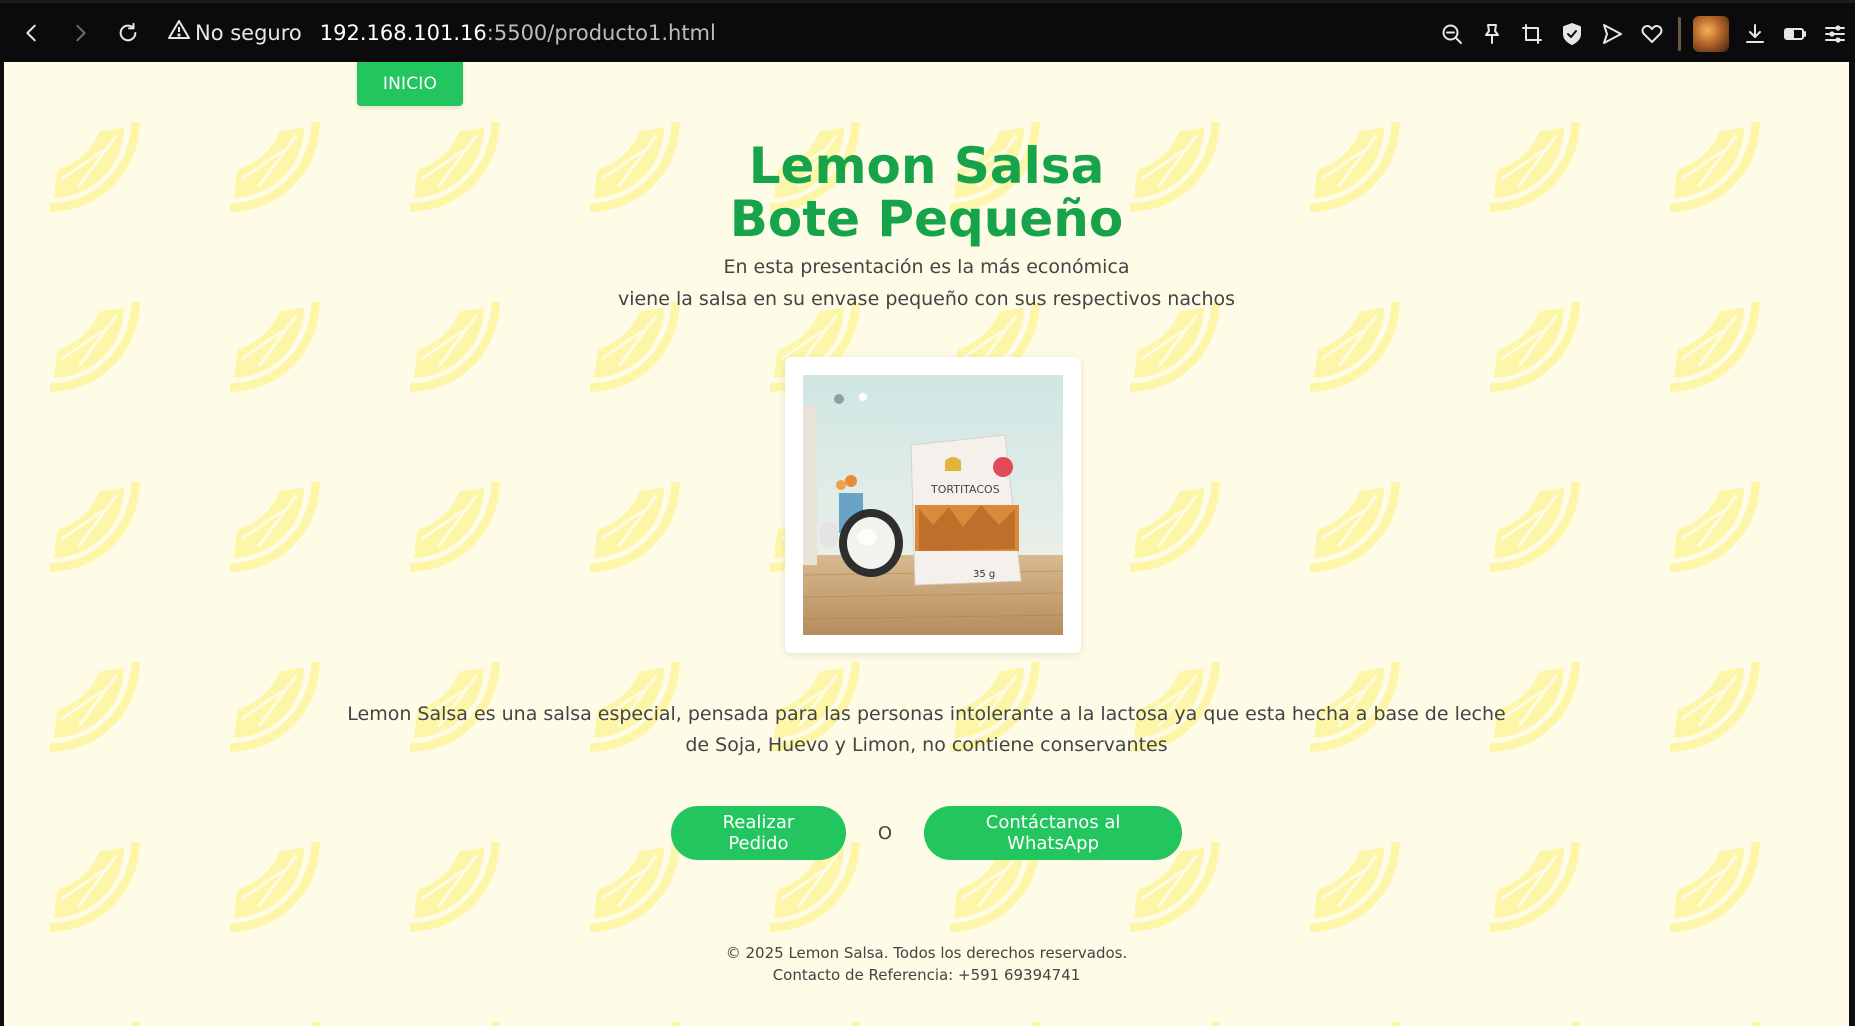  What do you see at coordinates (926, 219) in the screenshot?
I see `page-title-line2: Bote Pequeño` at bounding box center [926, 219].